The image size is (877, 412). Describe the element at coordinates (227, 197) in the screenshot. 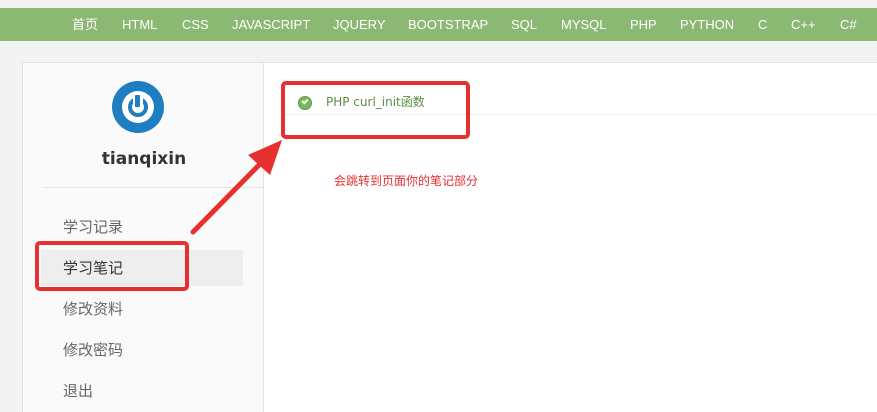

I see `annotation-arrow-shaft` at that location.